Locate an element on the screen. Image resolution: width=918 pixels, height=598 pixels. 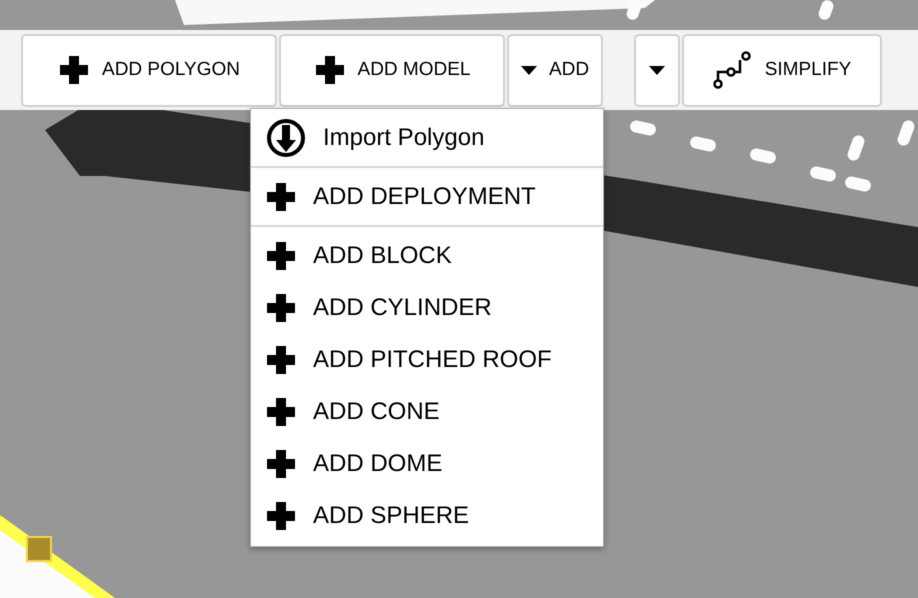
download-icon is located at coordinates (286, 137).